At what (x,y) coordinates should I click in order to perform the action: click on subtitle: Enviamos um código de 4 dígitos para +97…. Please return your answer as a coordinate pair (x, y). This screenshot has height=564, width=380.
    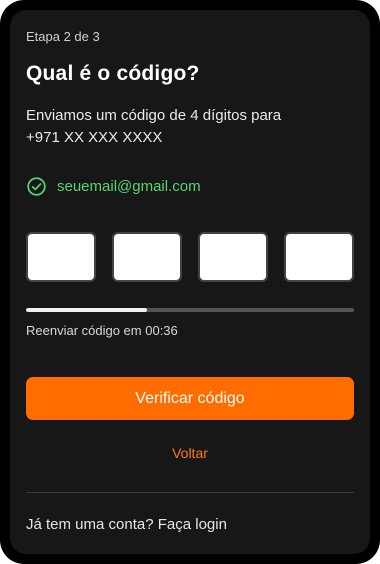
    Looking at the image, I should click on (186, 127).